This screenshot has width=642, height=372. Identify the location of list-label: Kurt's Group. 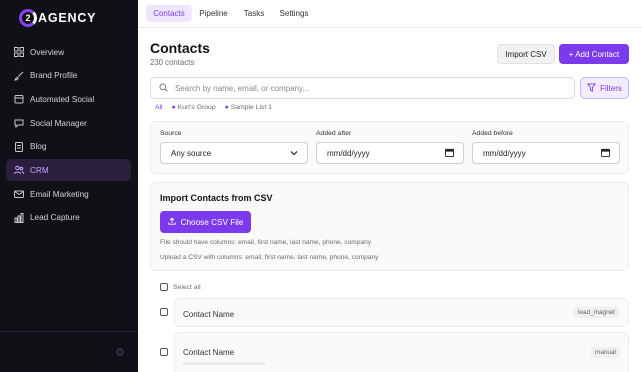
(196, 107).